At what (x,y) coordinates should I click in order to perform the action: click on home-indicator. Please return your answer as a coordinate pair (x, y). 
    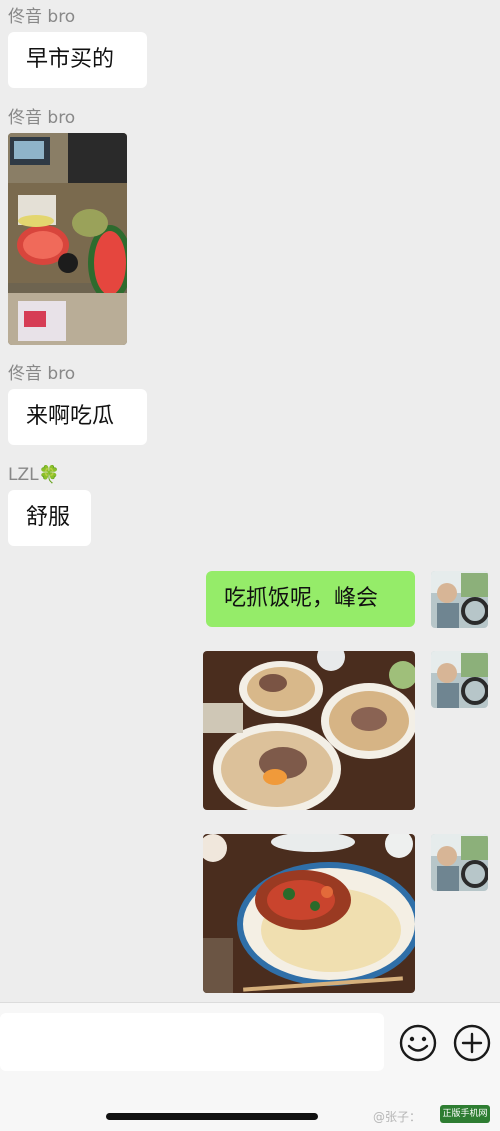
    Looking at the image, I should click on (212, 1116).